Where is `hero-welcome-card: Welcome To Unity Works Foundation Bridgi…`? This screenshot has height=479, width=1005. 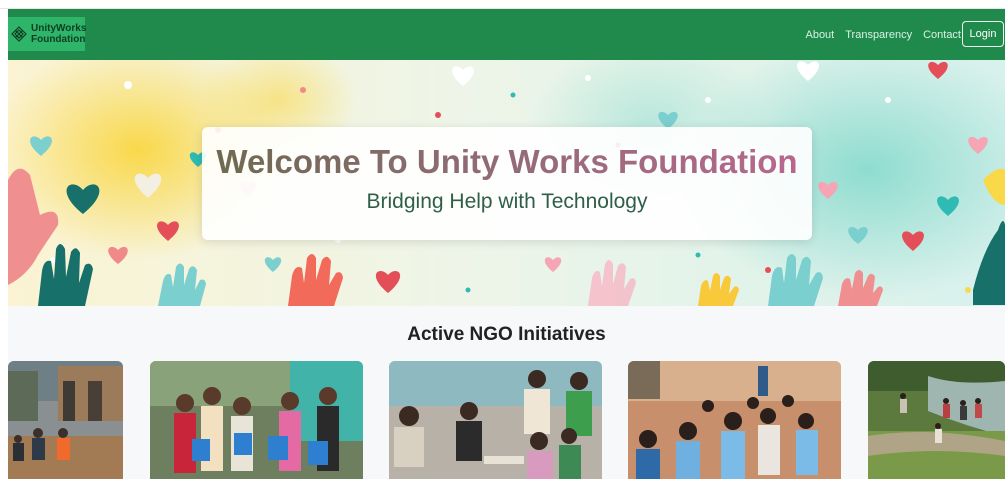 hero-welcome-card: Welcome To Unity Works Foundation Bridgi… is located at coordinates (507, 183).